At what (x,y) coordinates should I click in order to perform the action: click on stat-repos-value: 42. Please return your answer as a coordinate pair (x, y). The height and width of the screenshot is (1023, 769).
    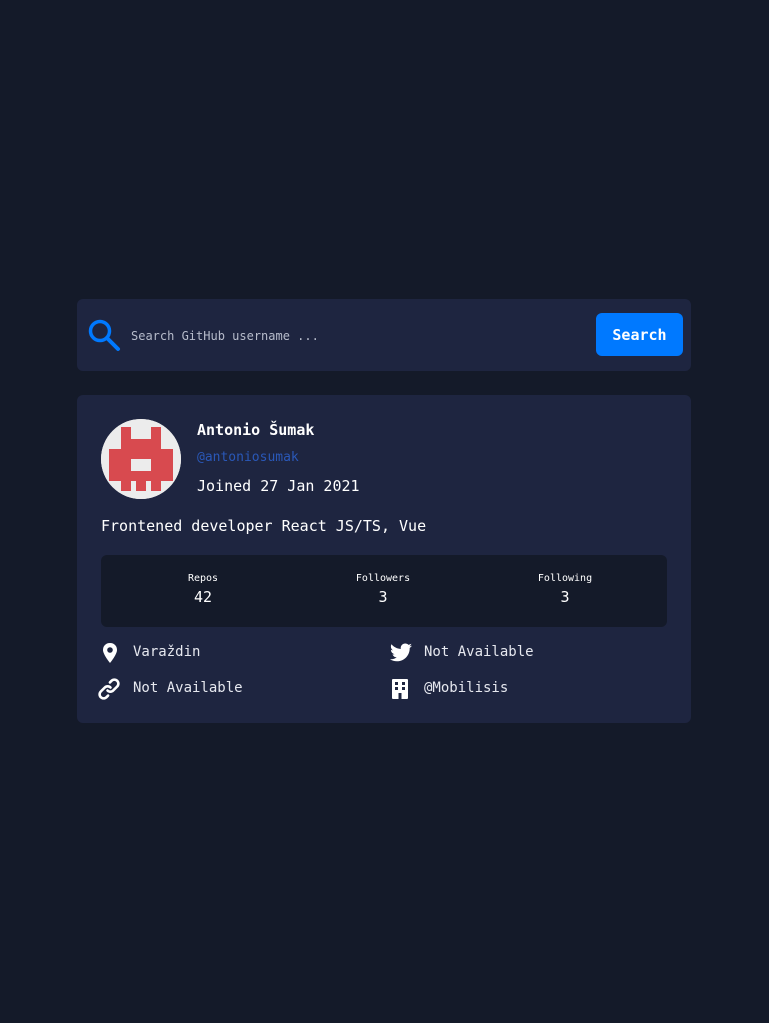
    Looking at the image, I should click on (203, 597).